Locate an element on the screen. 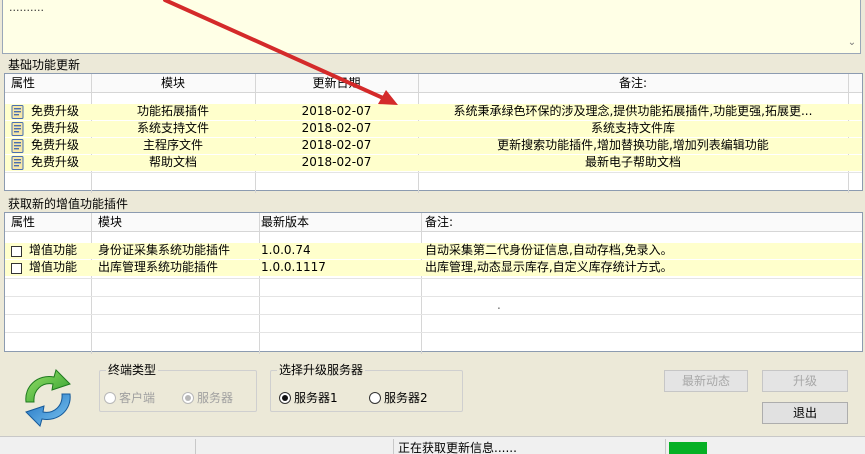 The height and width of the screenshot is (454, 865). radio-server: 服务器 is located at coordinates (207, 397).